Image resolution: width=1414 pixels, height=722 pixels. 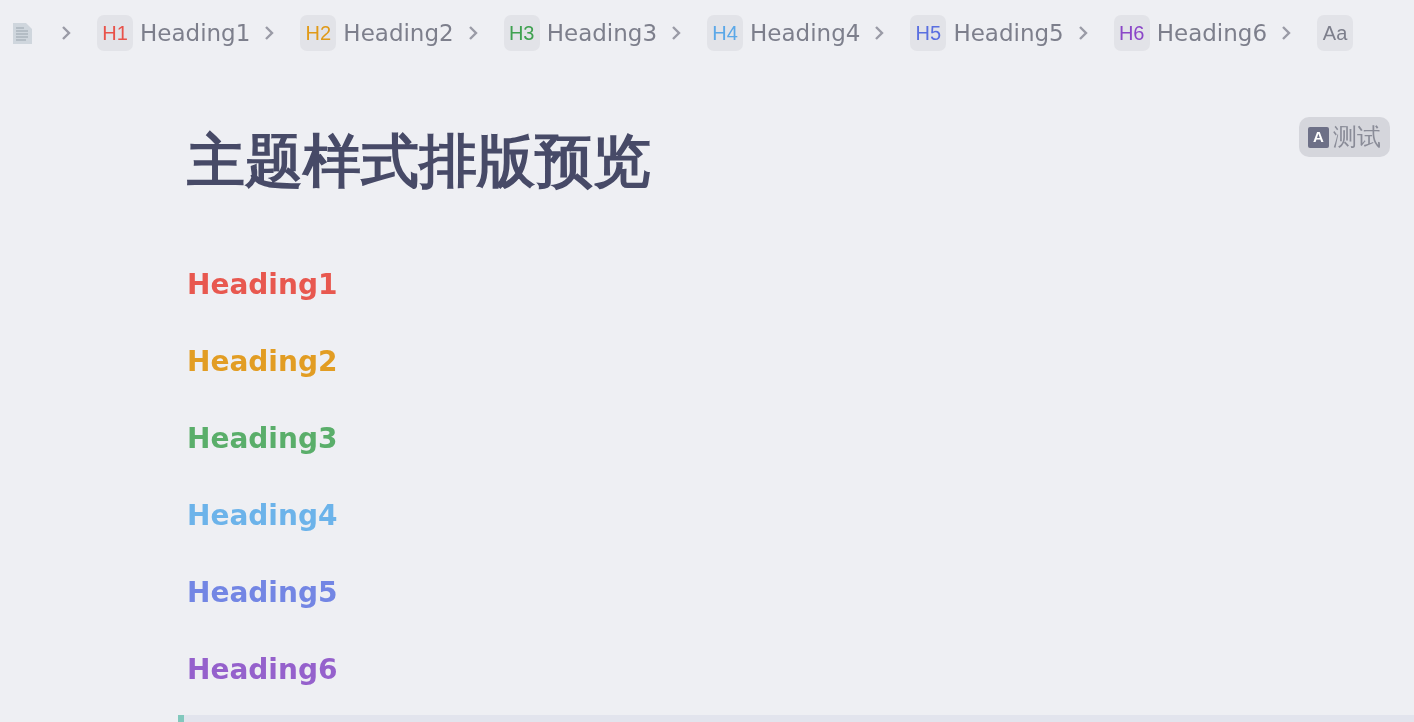 What do you see at coordinates (1335, 33) in the screenshot?
I see `format-button: Aa` at bounding box center [1335, 33].